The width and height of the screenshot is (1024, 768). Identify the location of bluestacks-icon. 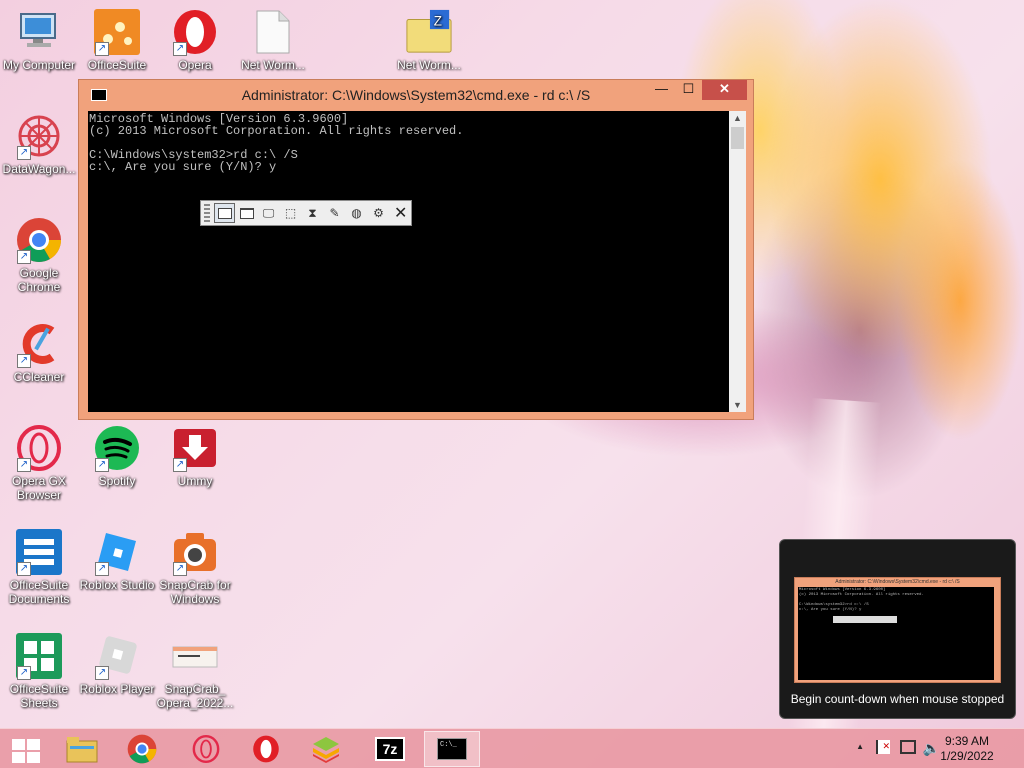
(326, 750).